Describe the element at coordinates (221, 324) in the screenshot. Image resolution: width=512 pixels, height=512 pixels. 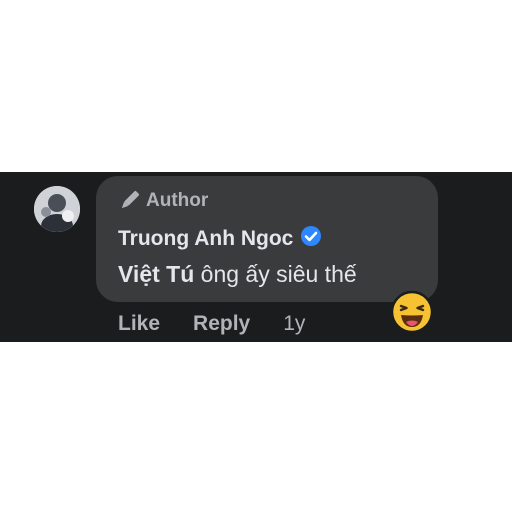
I see `reply-button: Reply` at that location.